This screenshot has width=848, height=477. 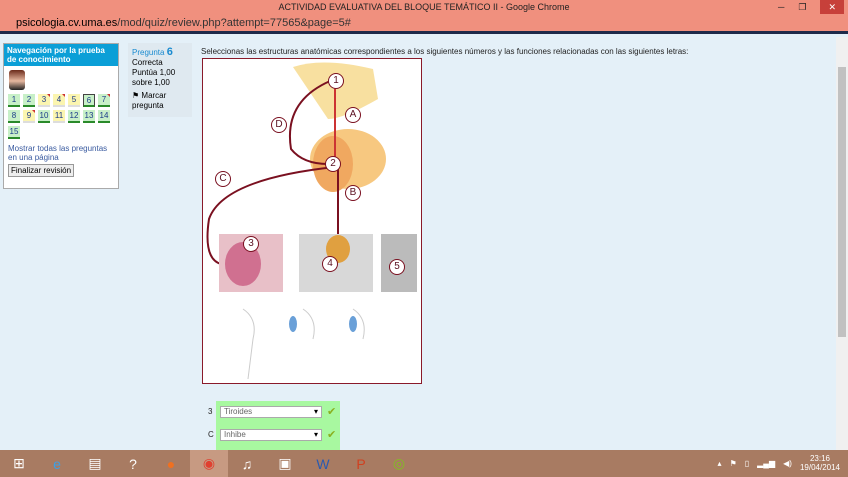 What do you see at coordinates (211, 434) in the screenshot?
I see `answer-key: C` at bounding box center [211, 434].